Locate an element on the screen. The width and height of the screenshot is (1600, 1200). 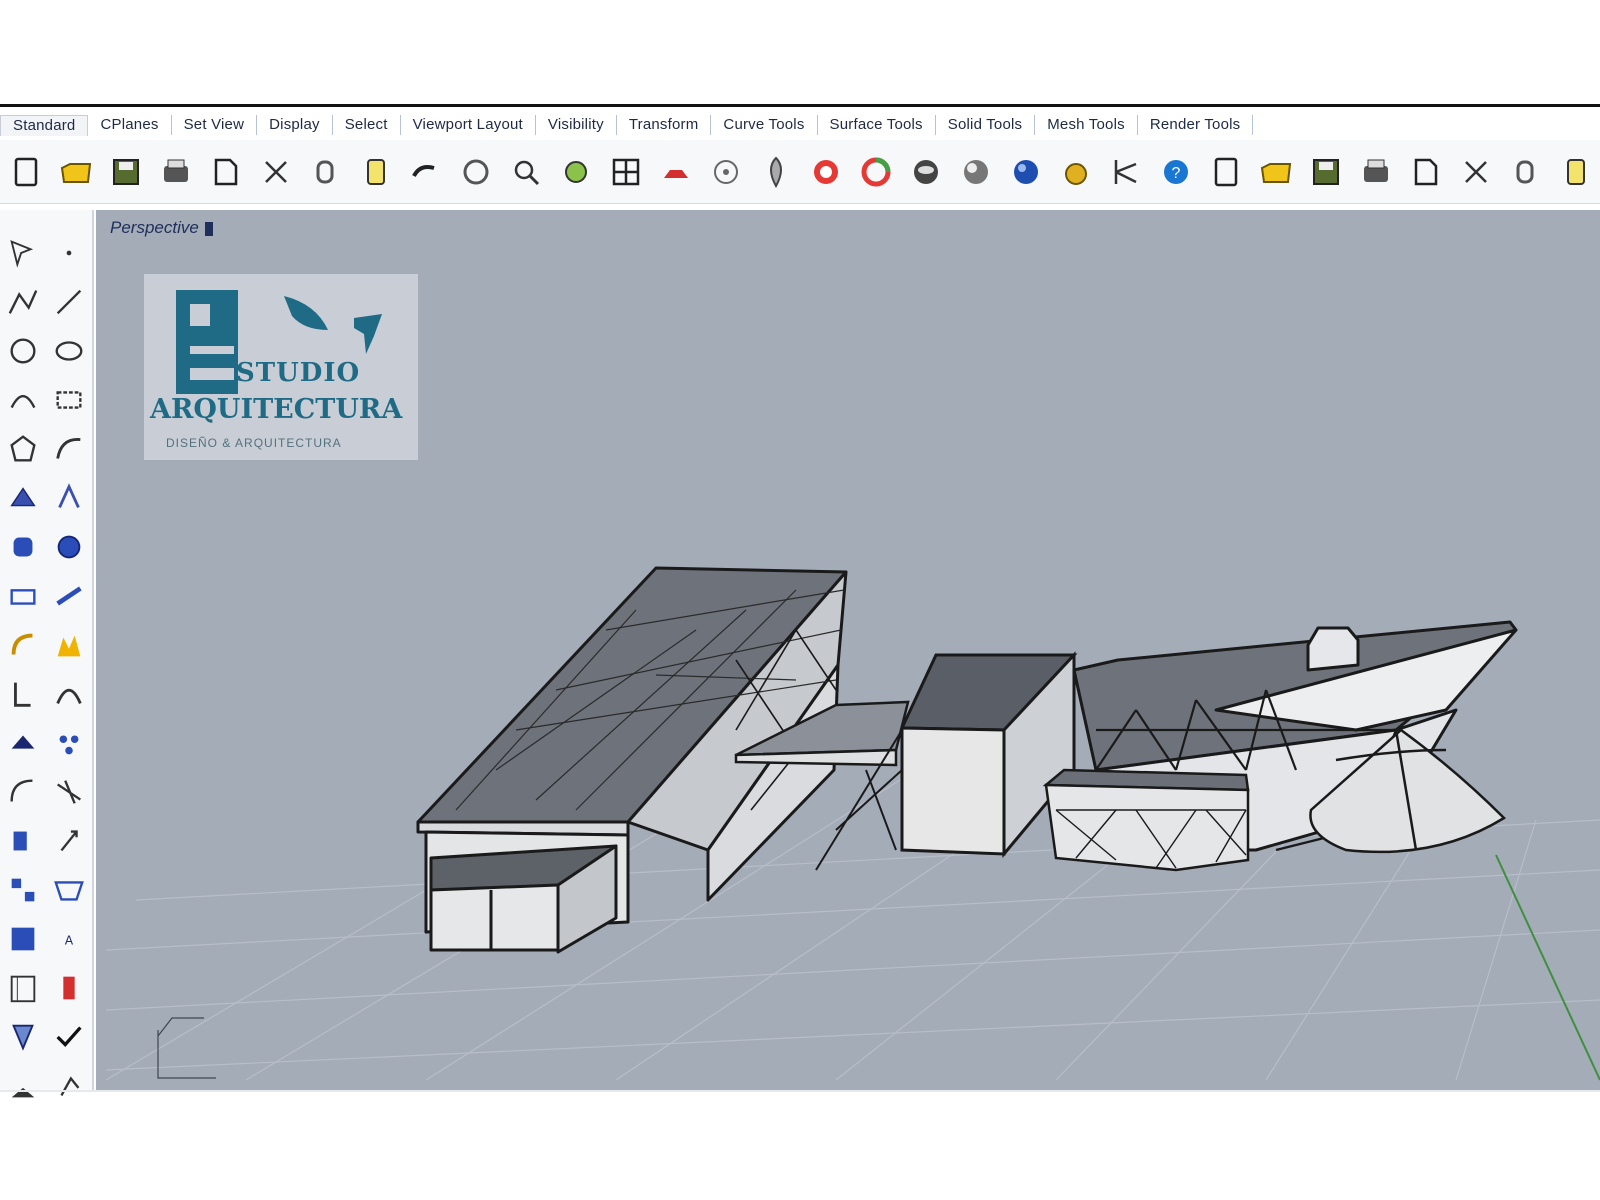
camera-tool-button is located at coordinates (23, 1036).